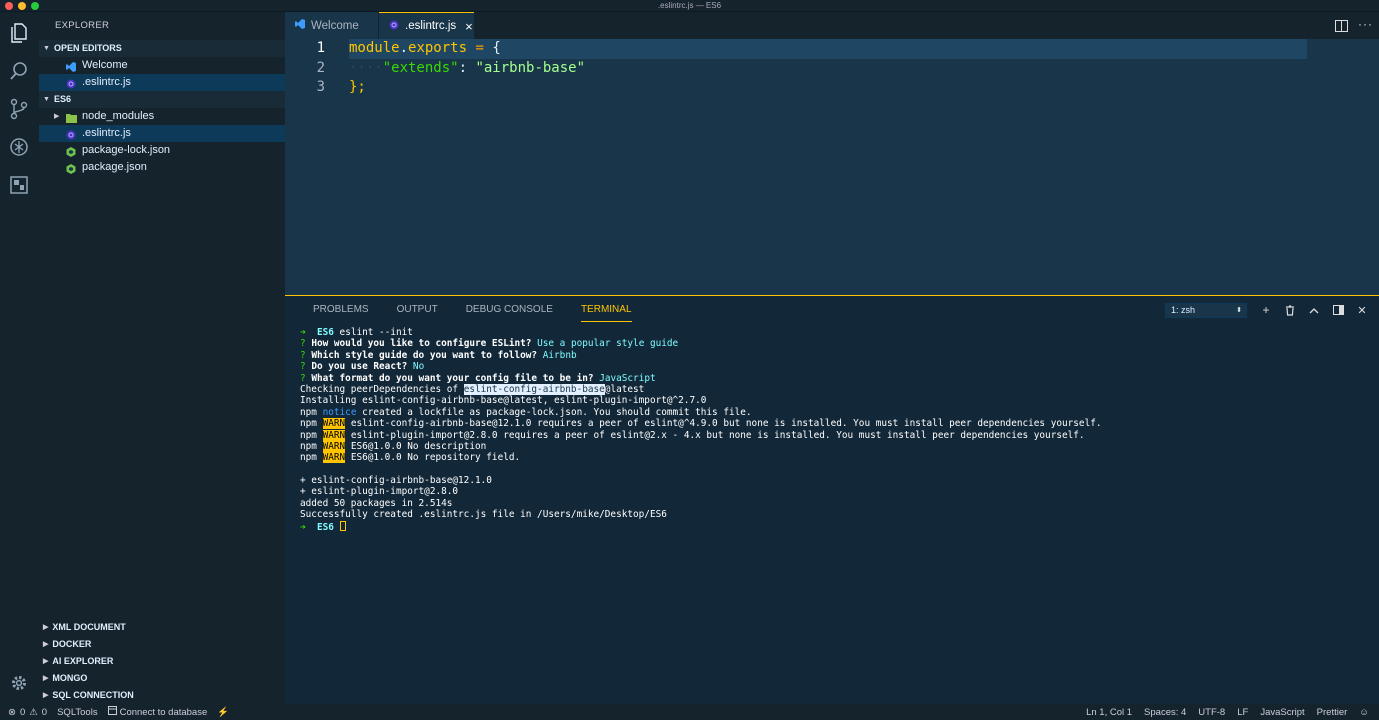 This screenshot has width=1379, height=720. I want to click on tree-item-eslintrc: .eslintrc.js, so click(162, 133).